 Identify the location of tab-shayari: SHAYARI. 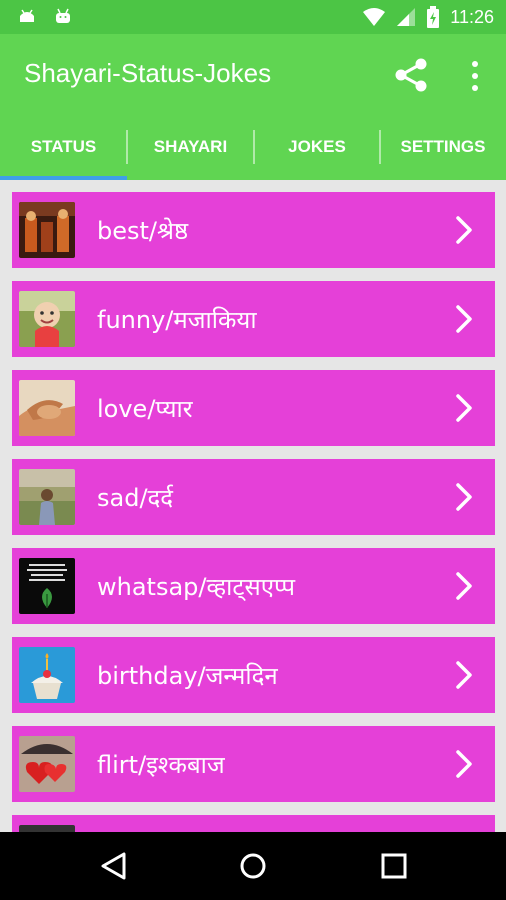
(190, 147).